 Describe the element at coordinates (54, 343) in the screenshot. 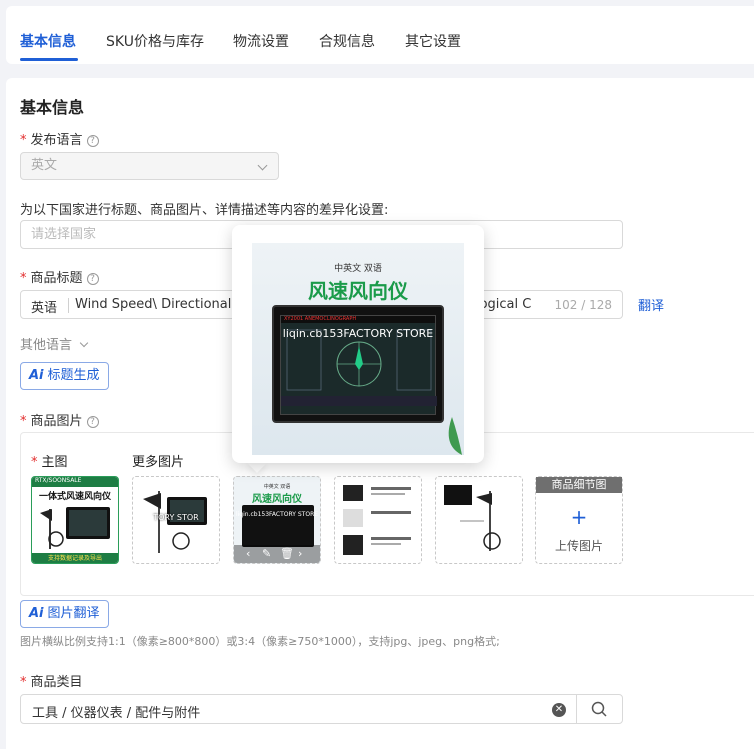

I see `other-languages-toggle: 其他语言` at that location.